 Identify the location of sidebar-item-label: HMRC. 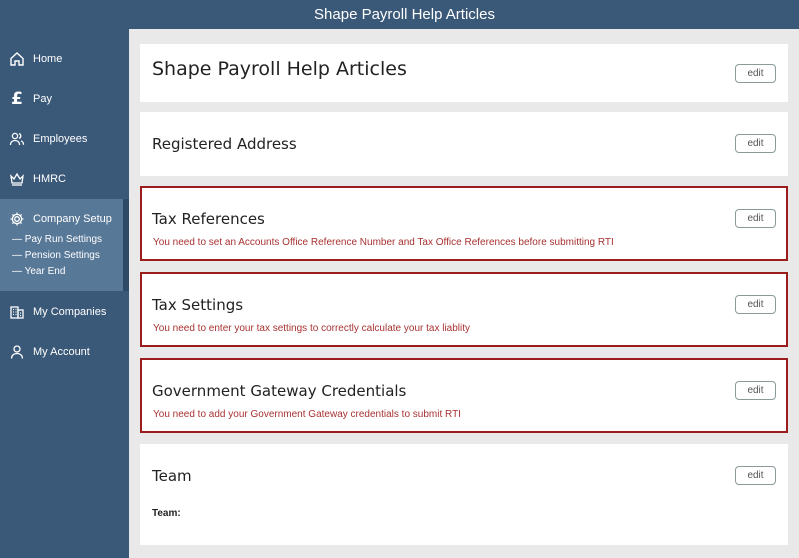
(49, 179).